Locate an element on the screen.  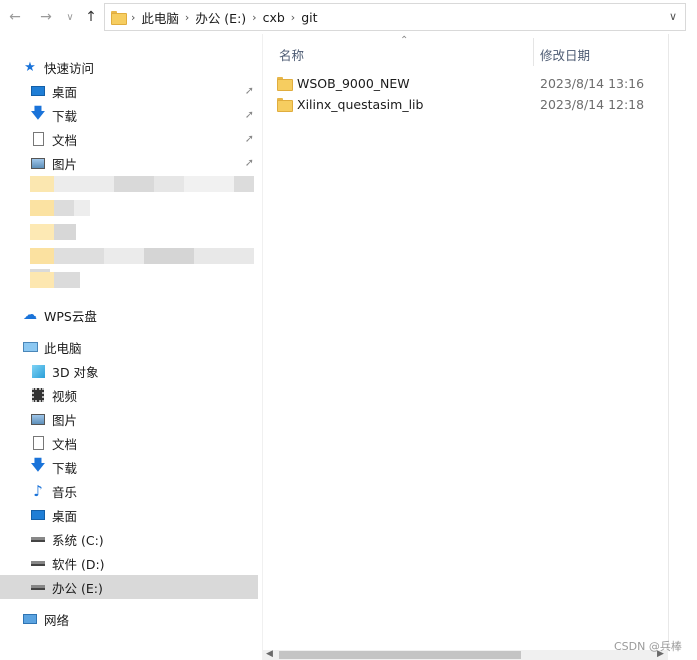
nav-quick-access: ★ 快速访问 is located at coordinates (58, 67).